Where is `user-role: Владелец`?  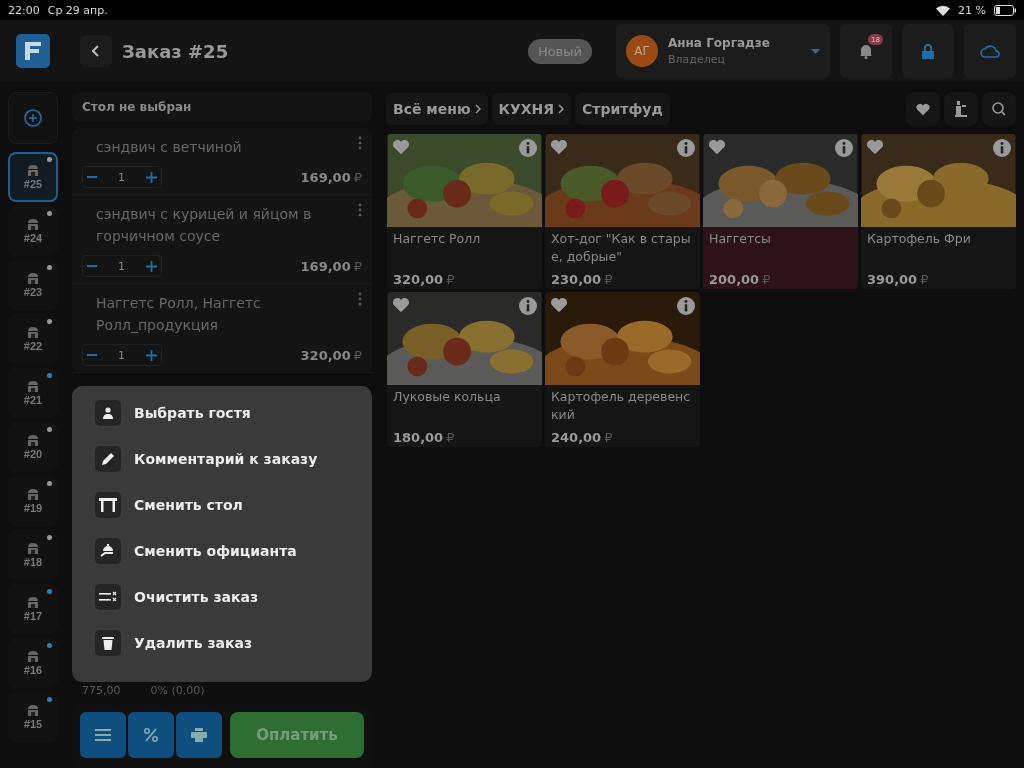
user-role: Владелец is located at coordinates (697, 59).